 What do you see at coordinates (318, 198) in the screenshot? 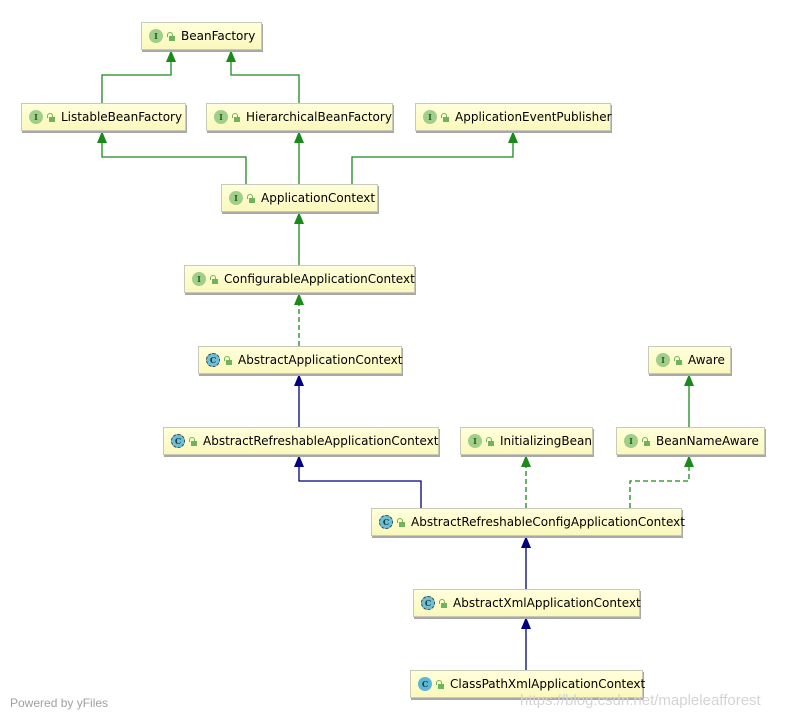
I see `node-label: ApplicationContext` at bounding box center [318, 198].